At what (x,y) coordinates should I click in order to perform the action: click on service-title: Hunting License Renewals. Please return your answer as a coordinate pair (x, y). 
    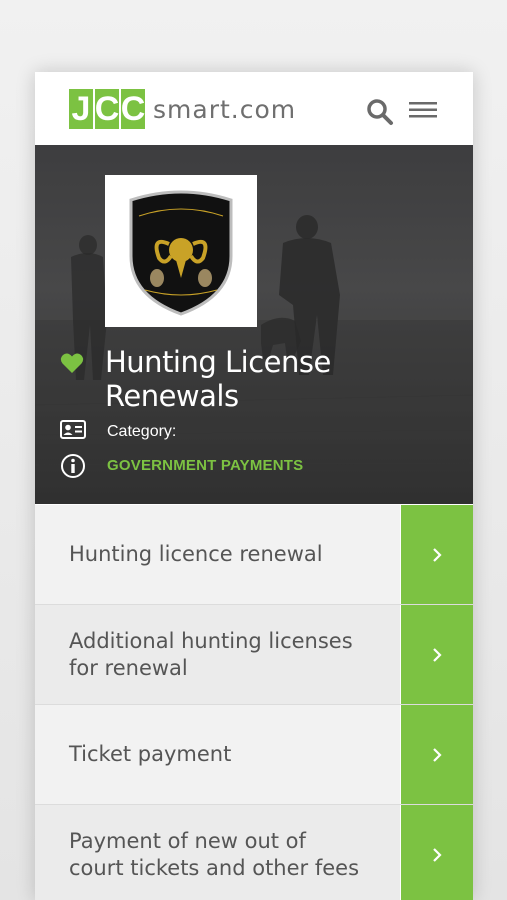
    Looking at the image, I should click on (218, 379).